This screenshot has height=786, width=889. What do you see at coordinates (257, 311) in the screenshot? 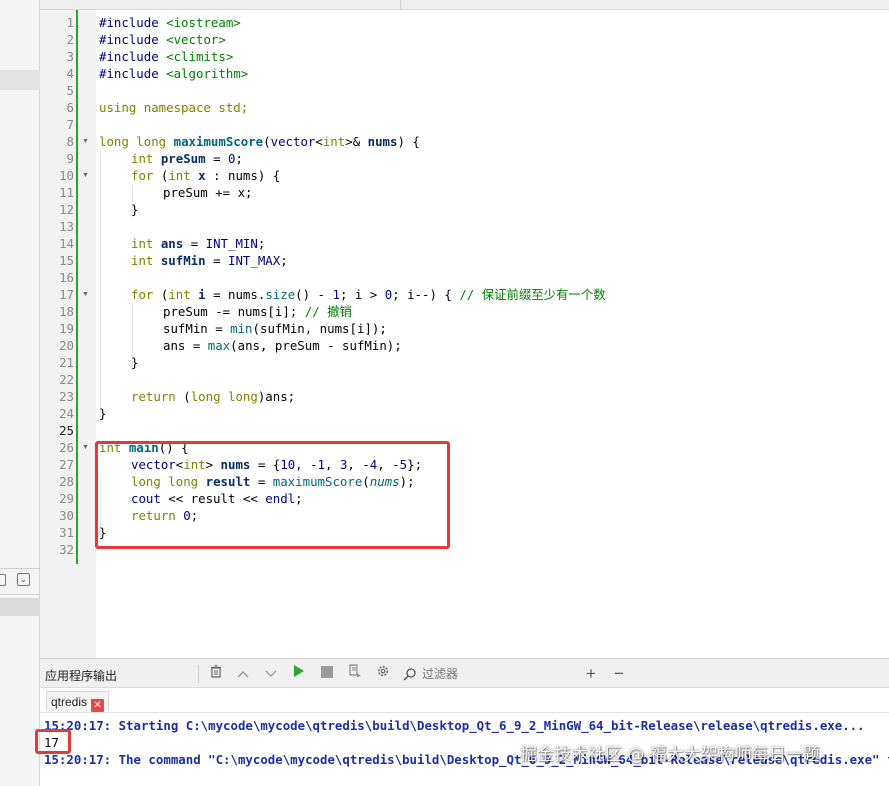
I see `code-line-18: preSum -= nums[i]; // 撤销` at bounding box center [257, 311].